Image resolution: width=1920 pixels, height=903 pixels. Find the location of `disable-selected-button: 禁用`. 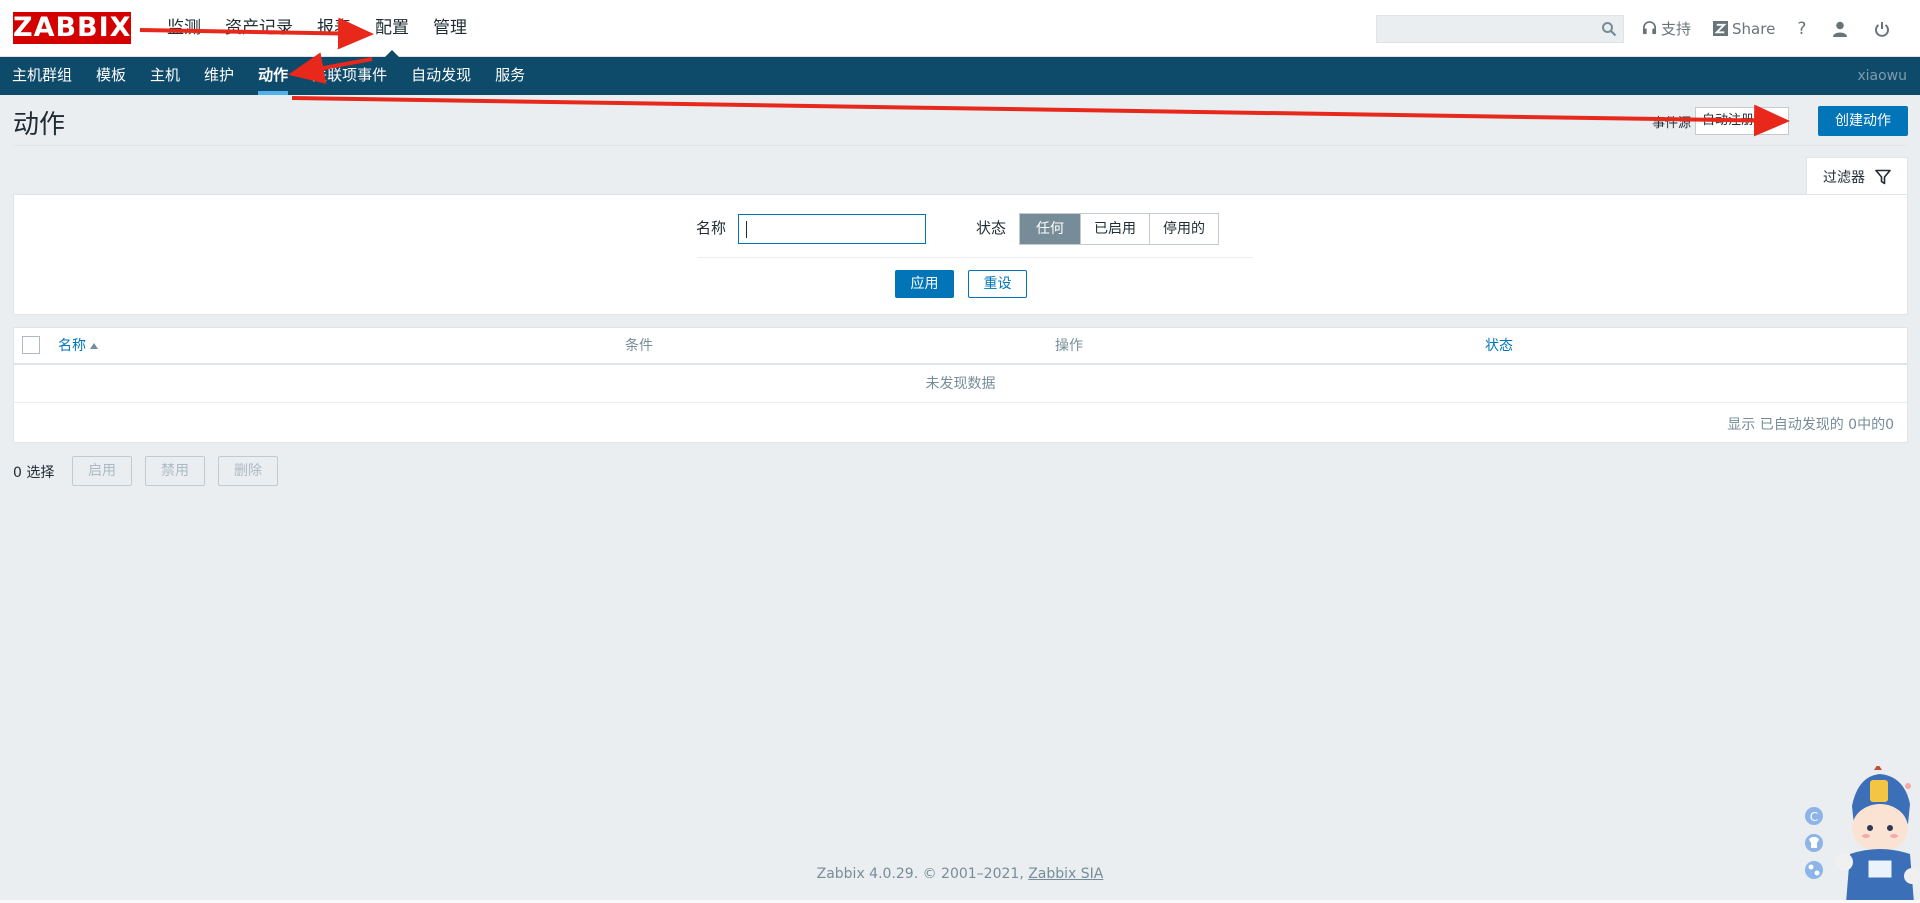

disable-selected-button: 禁用 is located at coordinates (175, 471).